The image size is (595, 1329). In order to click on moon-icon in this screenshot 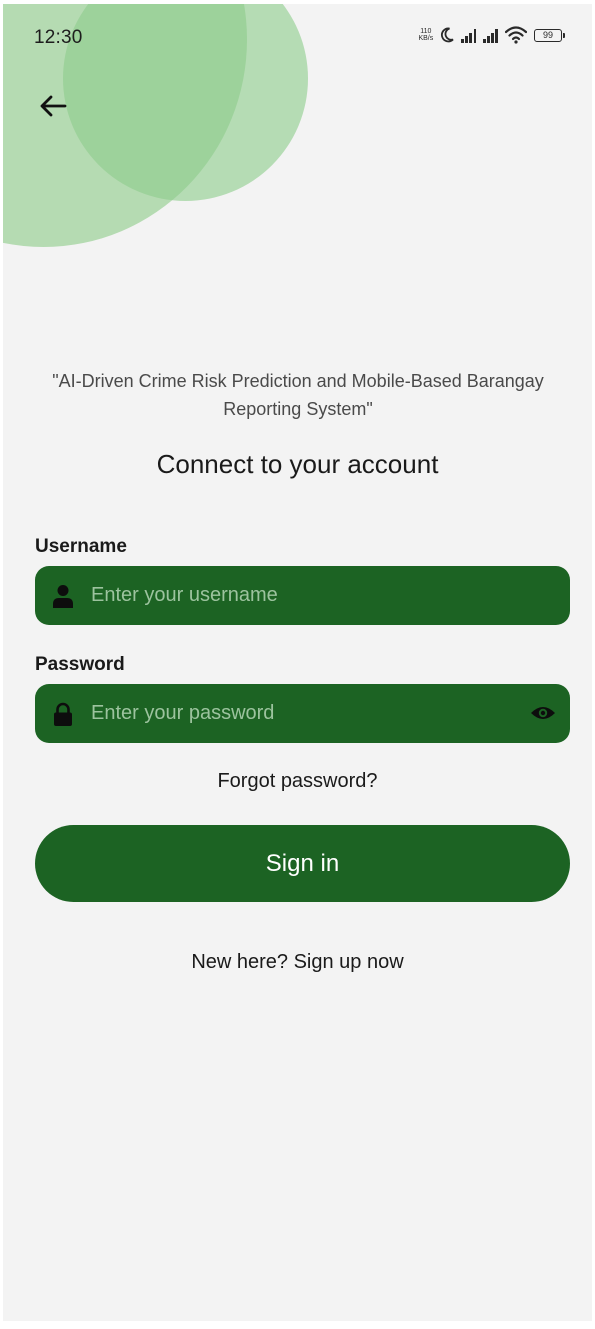, I will do `click(447, 35)`.